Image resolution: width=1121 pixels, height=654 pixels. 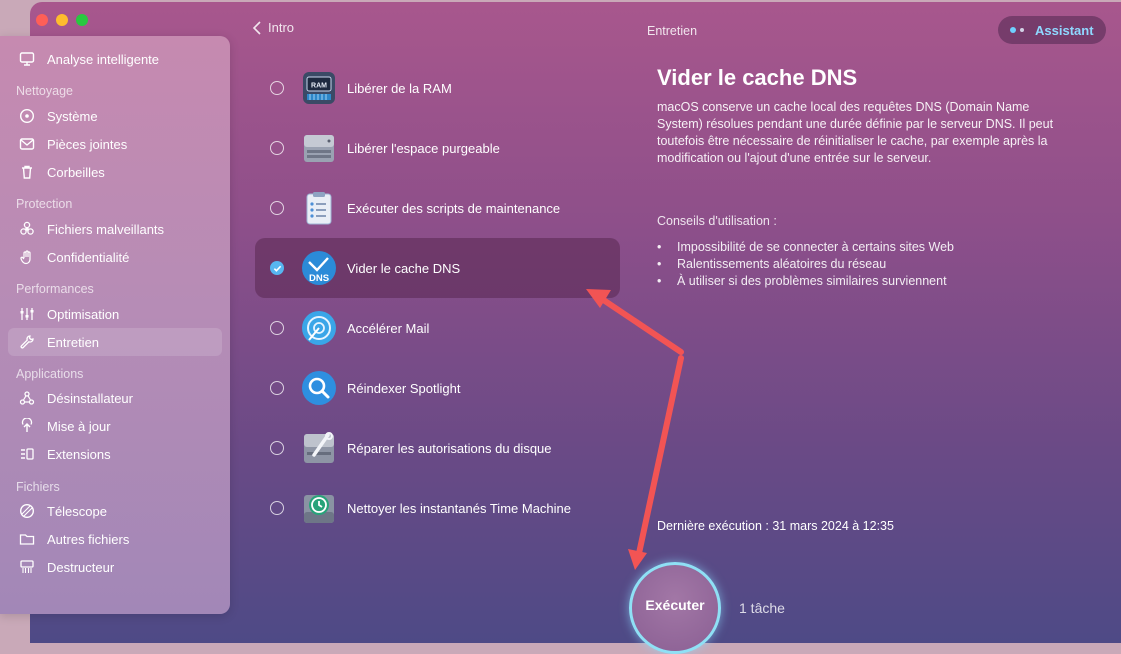 I want to click on sidebar-item-label: Mise à jour, so click(x=79, y=426).